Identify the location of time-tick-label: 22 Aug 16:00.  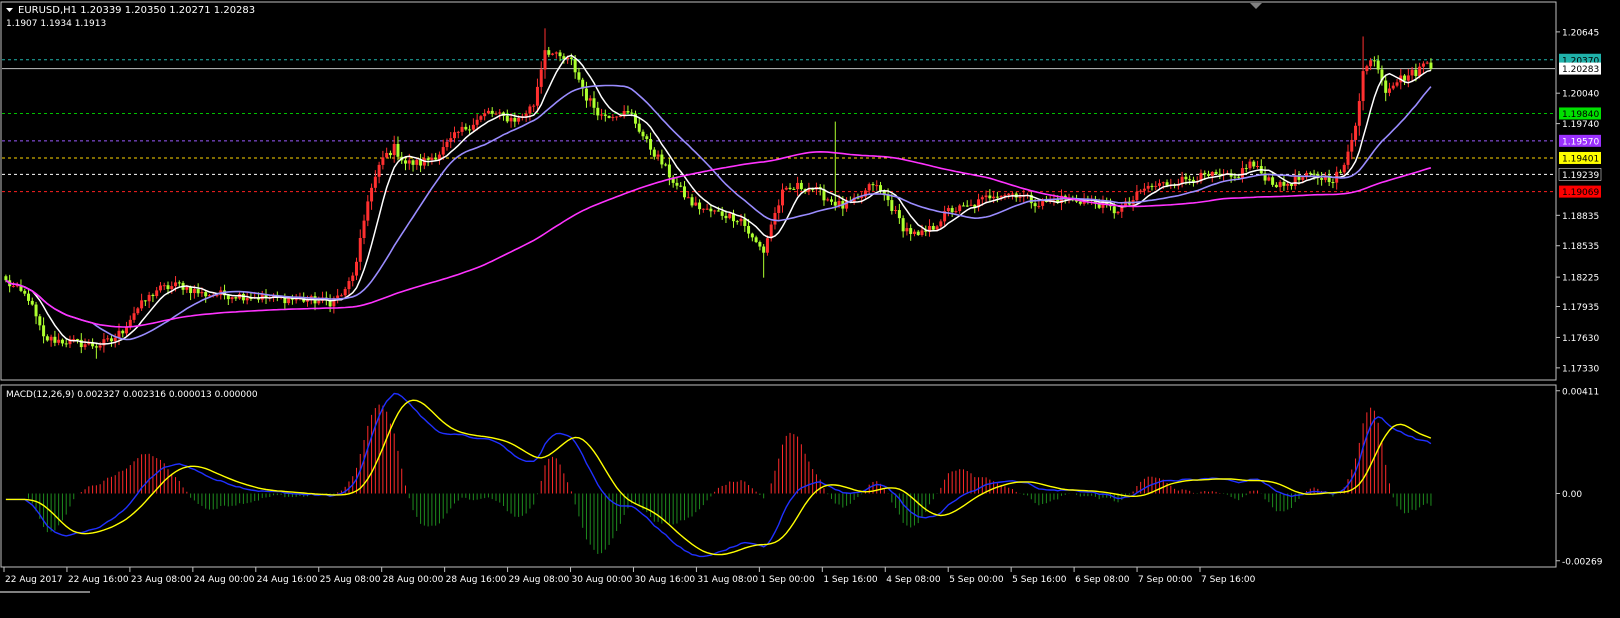
(98, 580).